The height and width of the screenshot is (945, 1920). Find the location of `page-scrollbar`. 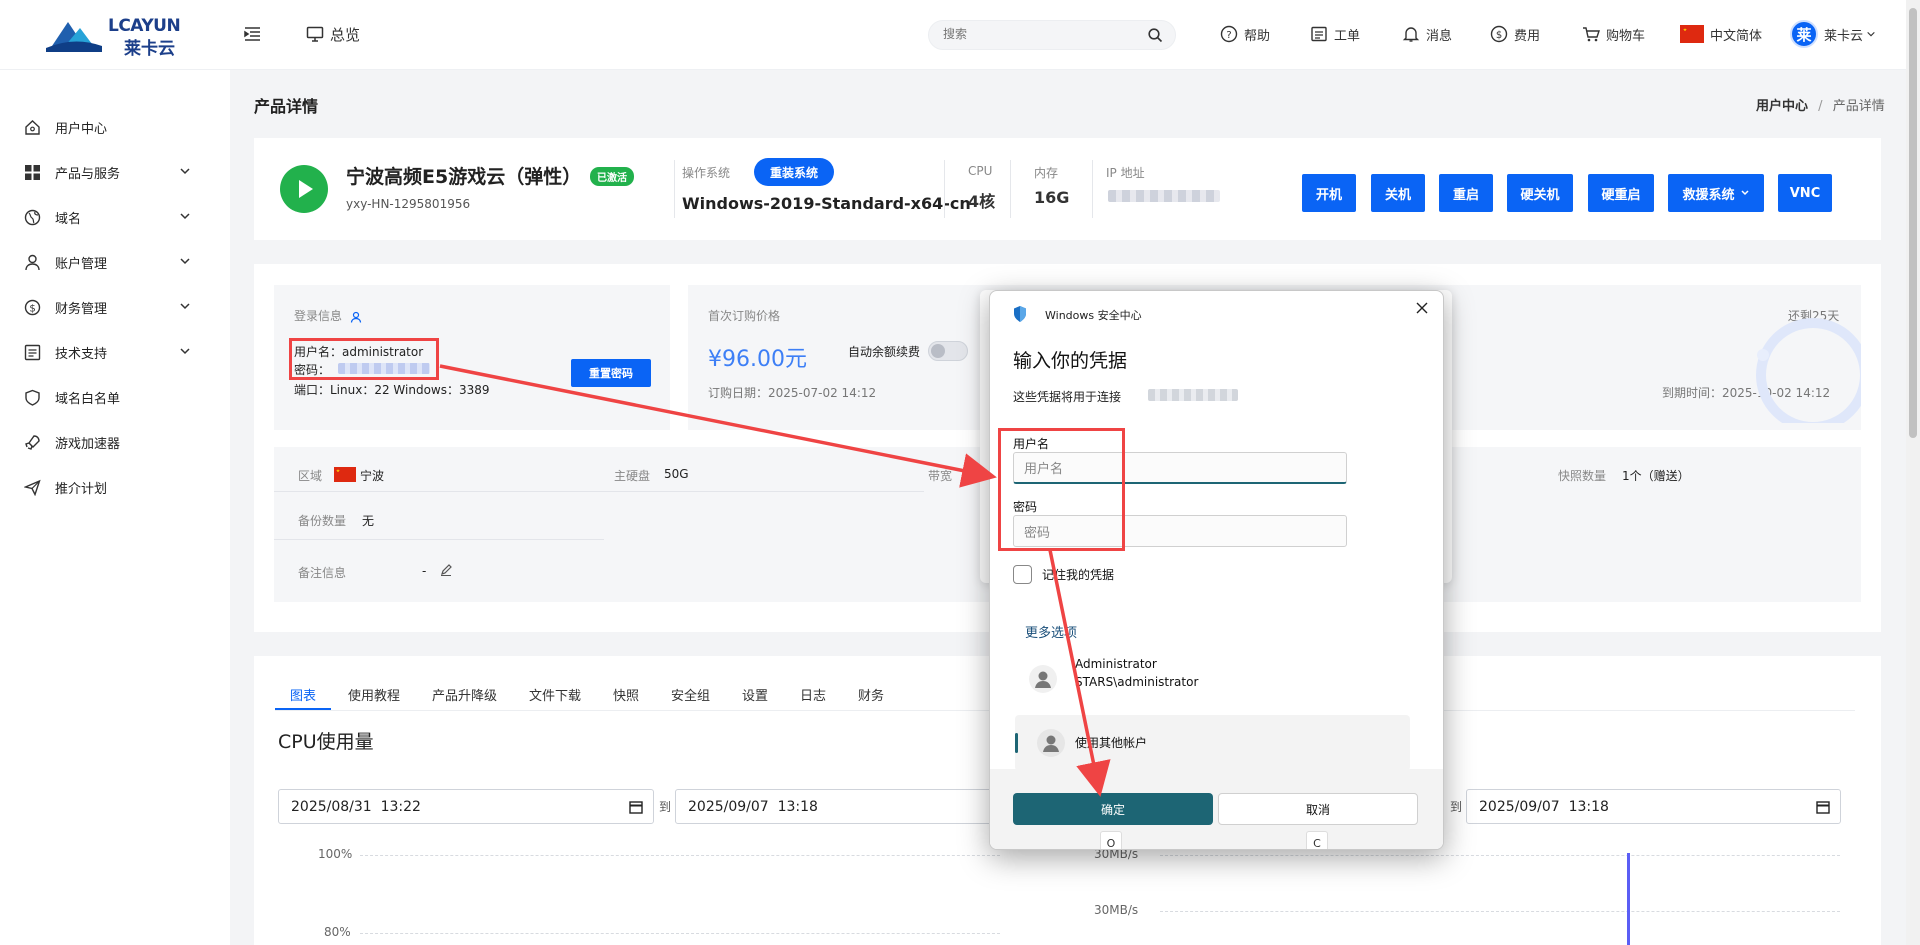

page-scrollbar is located at coordinates (1913, 472).